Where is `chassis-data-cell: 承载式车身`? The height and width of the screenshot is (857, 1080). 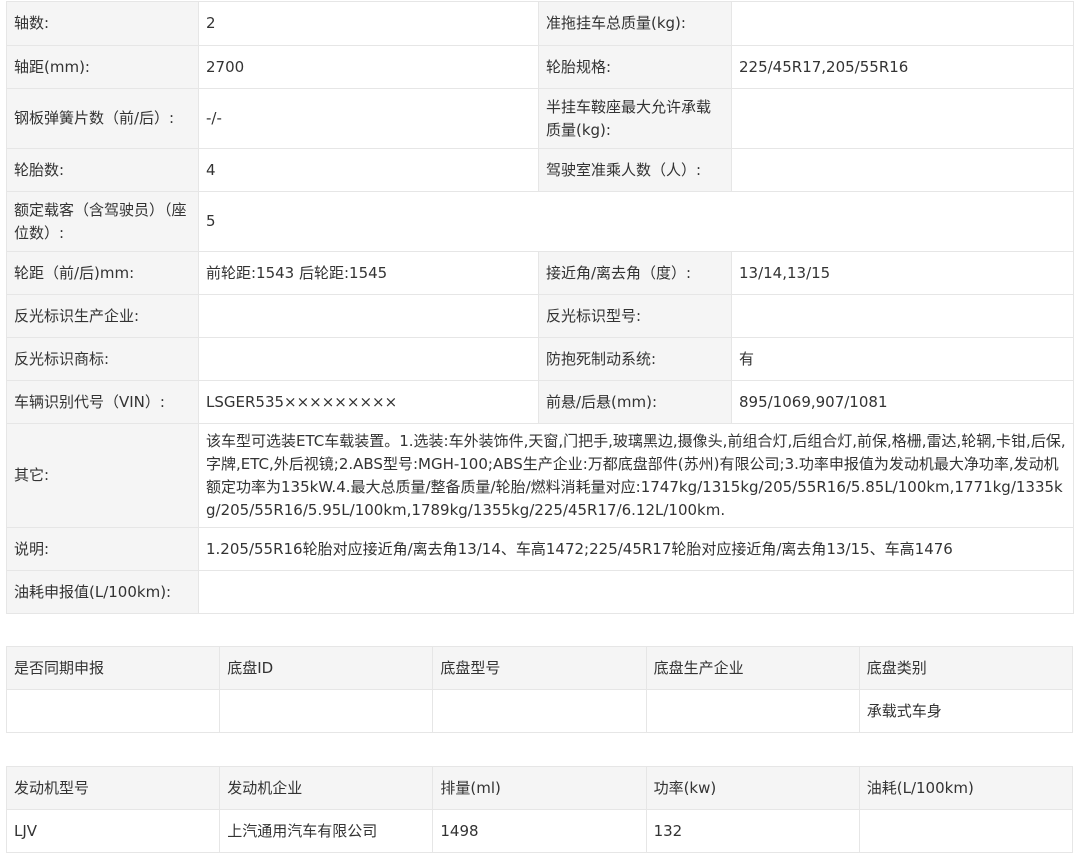 chassis-data-cell: 承载式车身 is located at coordinates (966, 711).